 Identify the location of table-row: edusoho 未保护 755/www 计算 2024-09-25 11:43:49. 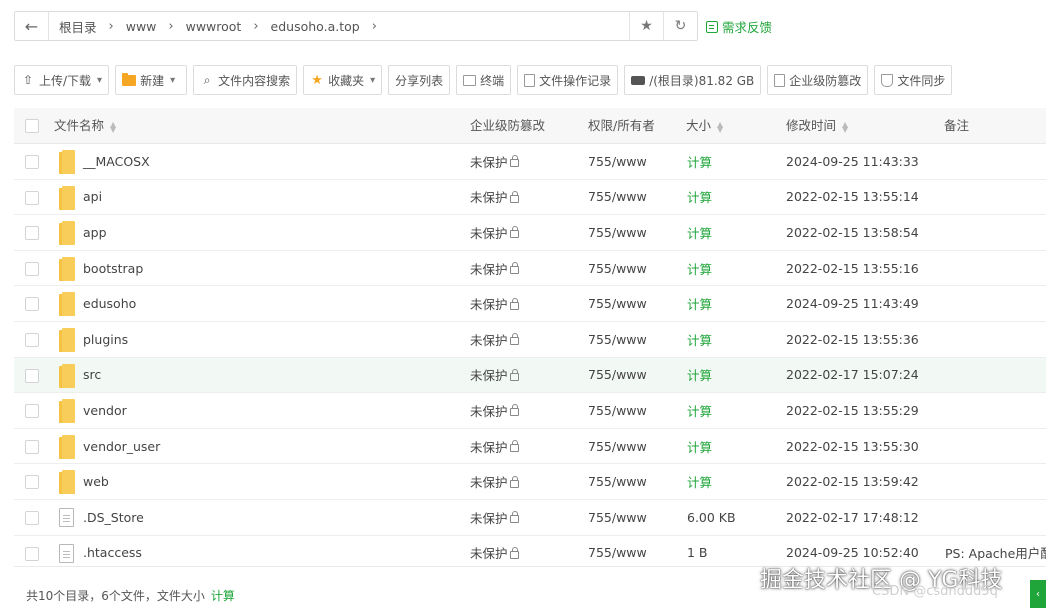
(530, 304).